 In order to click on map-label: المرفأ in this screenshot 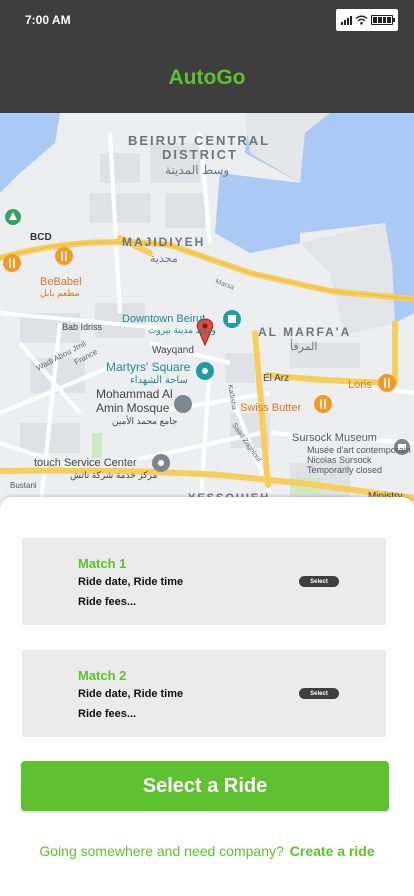, I will do `click(303, 346)`.